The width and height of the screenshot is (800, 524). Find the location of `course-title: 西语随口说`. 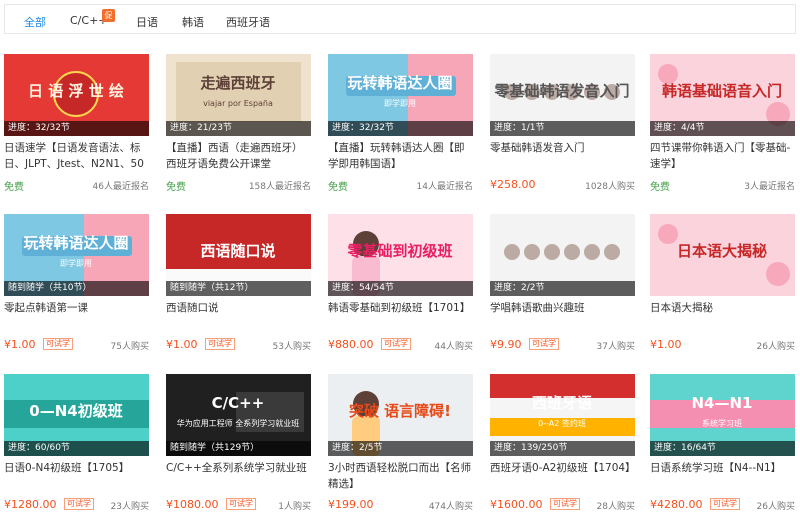

course-title: 西语随口说 is located at coordinates (238, 316).